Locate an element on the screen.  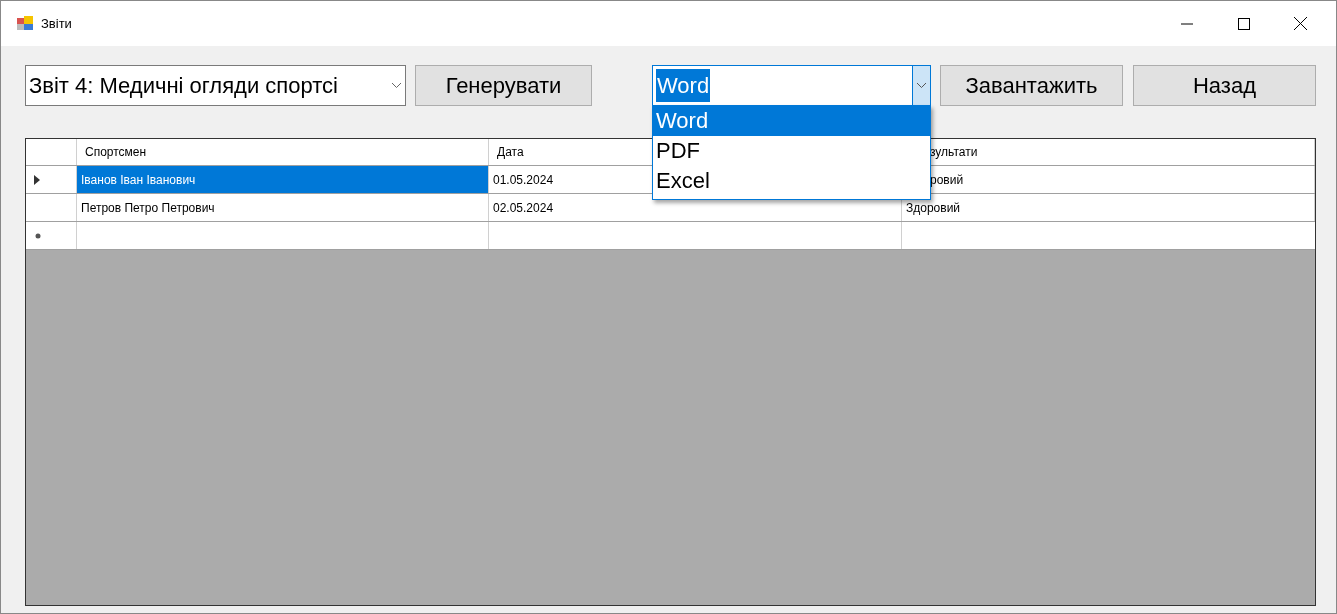
new-row-icon is located at coordinates (38, 235).